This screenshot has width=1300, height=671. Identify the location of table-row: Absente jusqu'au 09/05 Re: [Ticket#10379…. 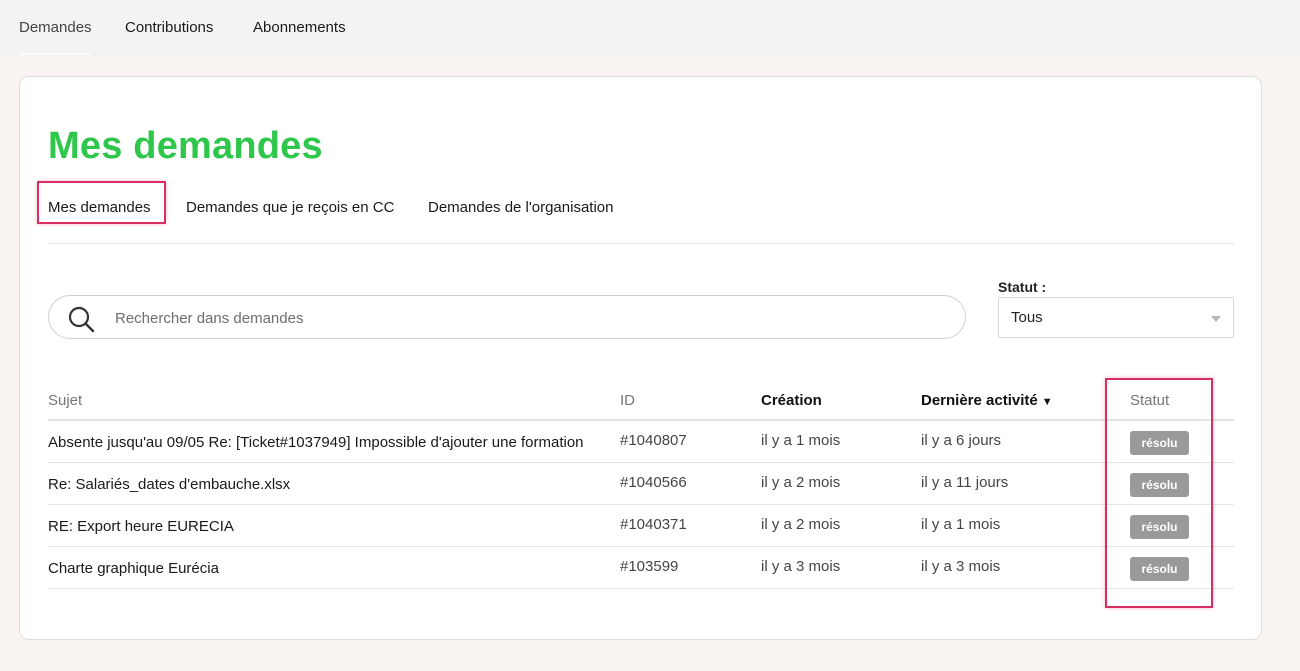
(641, 442).